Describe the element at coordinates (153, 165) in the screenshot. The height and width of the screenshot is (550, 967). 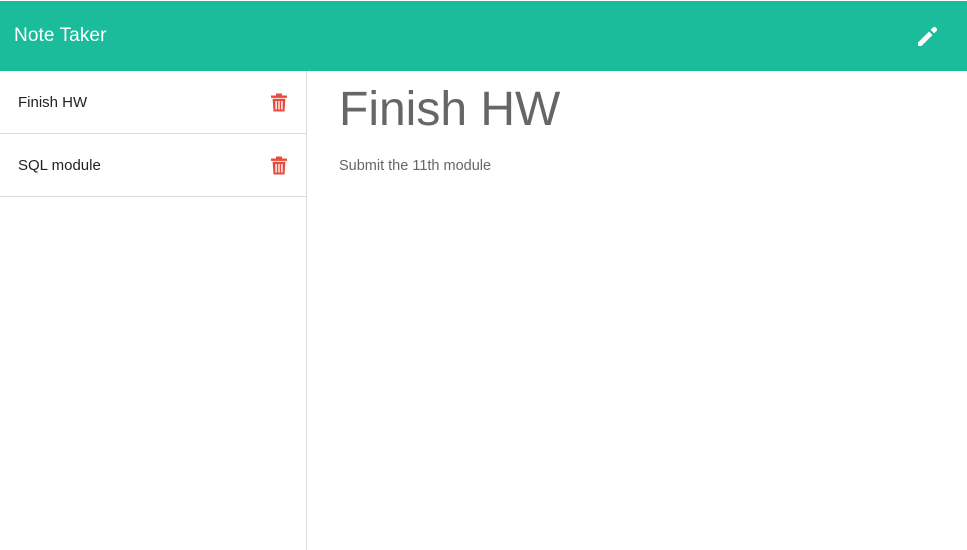
I see `list-item: SQL module` at that location.